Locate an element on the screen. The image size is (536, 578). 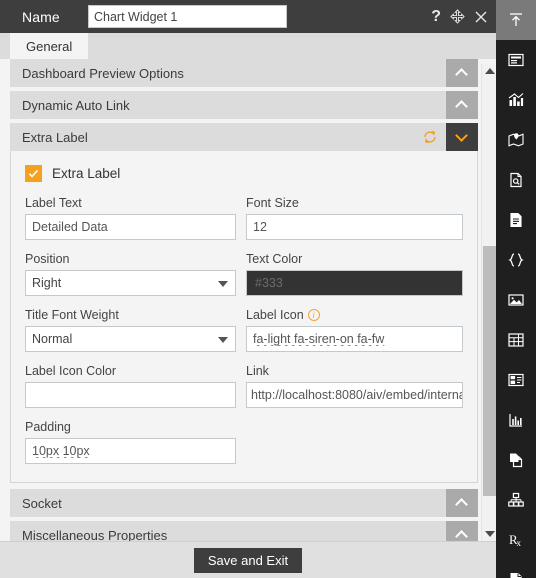
position-select: Right is located at coordinates (130, 283).